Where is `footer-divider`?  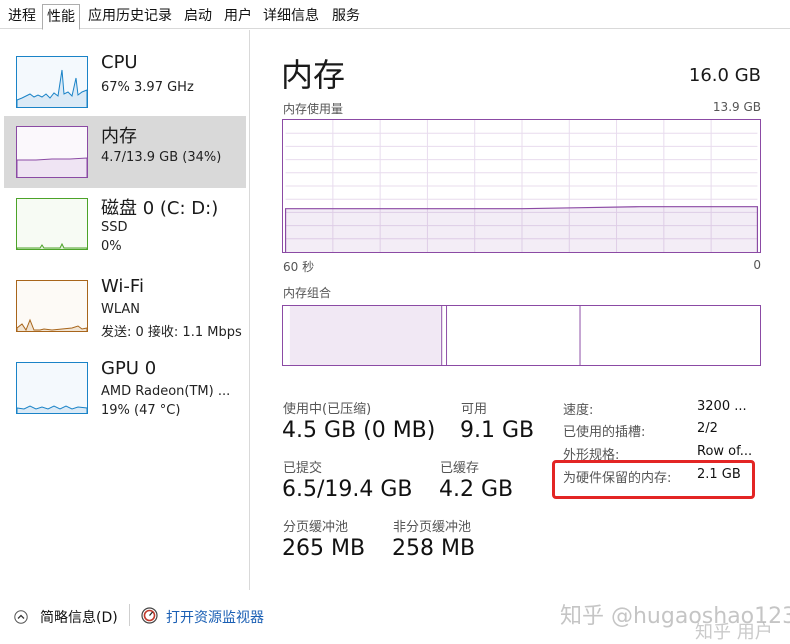 footer-divider is located at coordinates (129, 615).